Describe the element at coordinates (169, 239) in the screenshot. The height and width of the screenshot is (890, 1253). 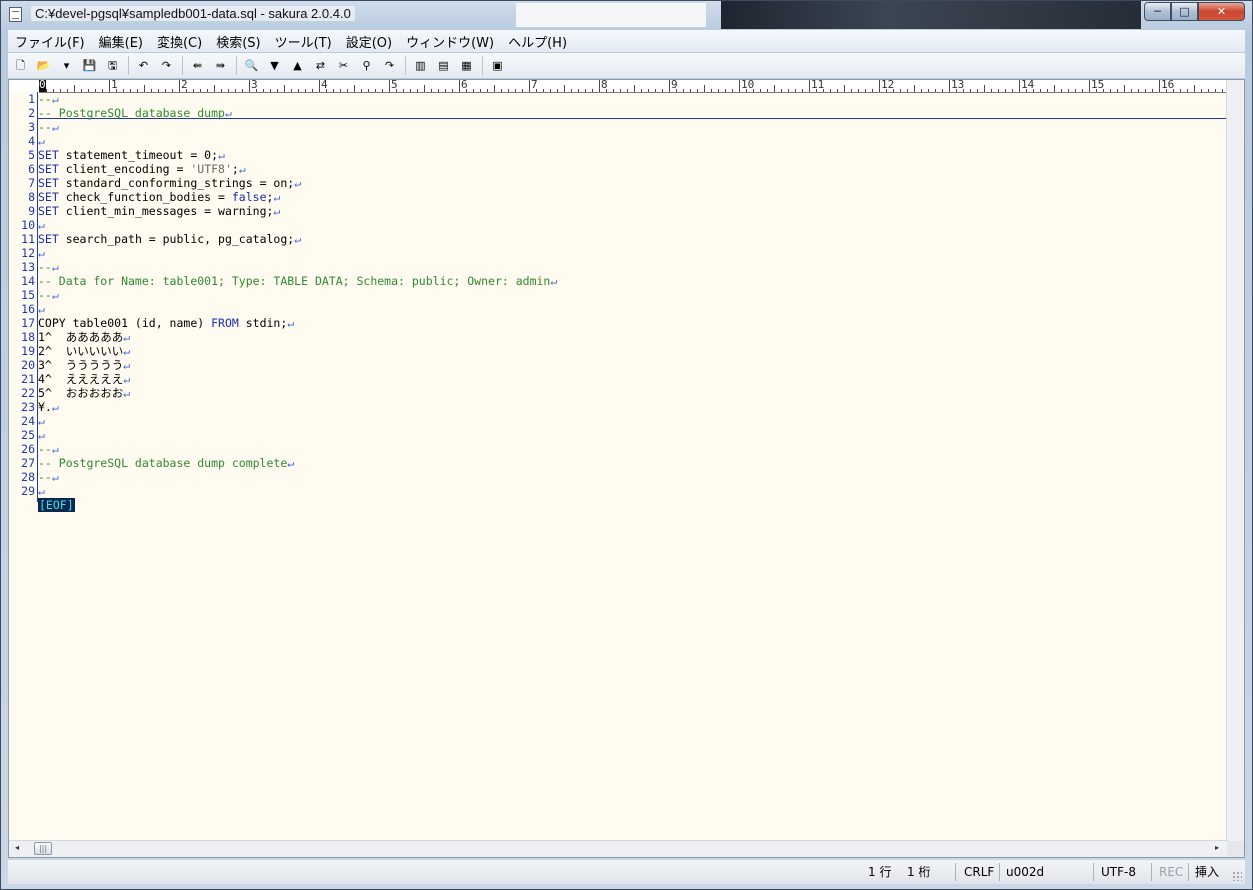
I see `code-line: SET search_path = public, pg_catalog;↵` at that location.